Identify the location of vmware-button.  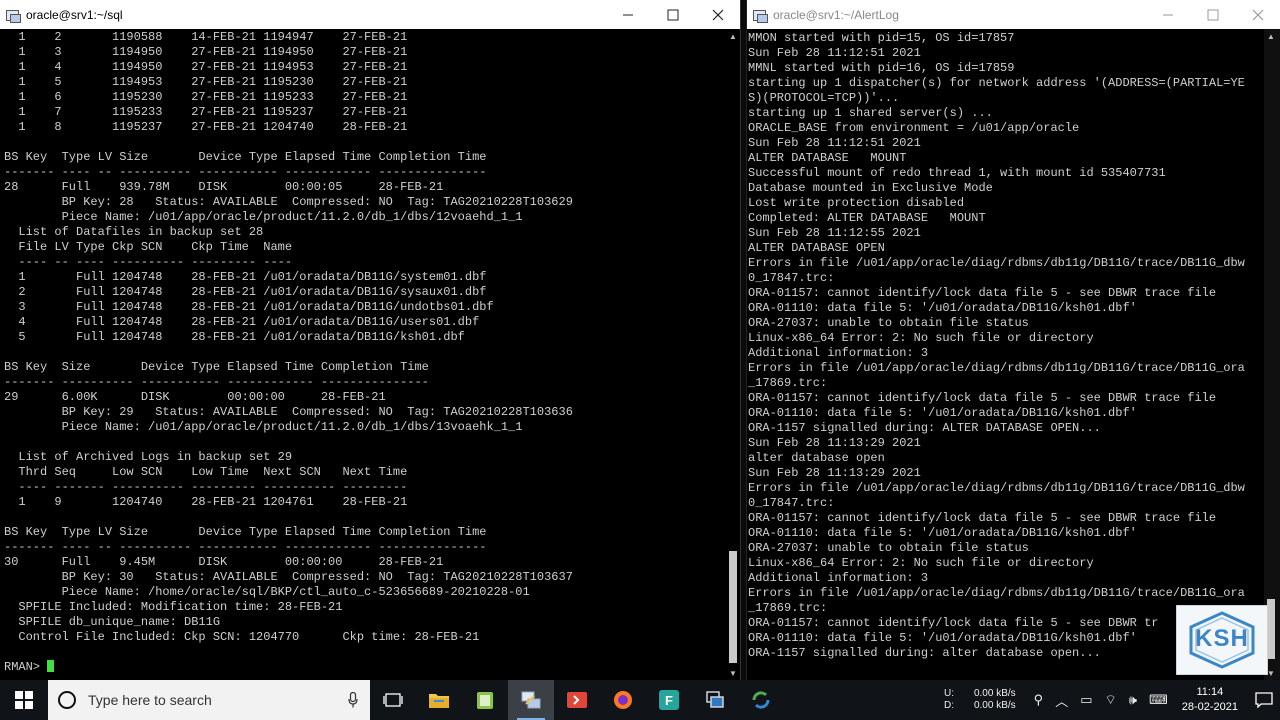
(715, 700).